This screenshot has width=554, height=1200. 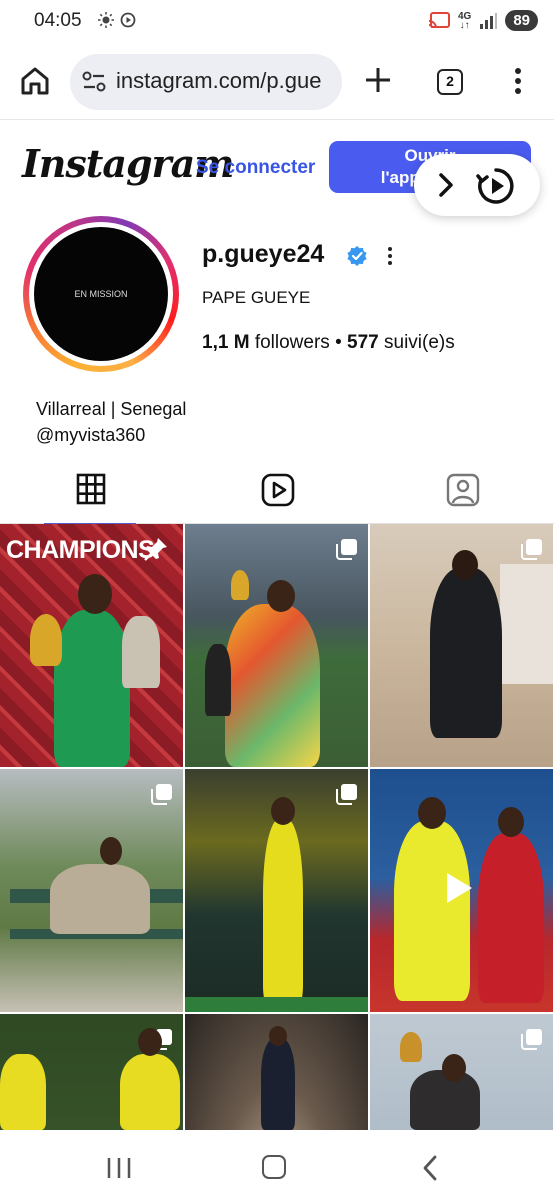 I want to click on play-icon, so click(x=459, y=888).